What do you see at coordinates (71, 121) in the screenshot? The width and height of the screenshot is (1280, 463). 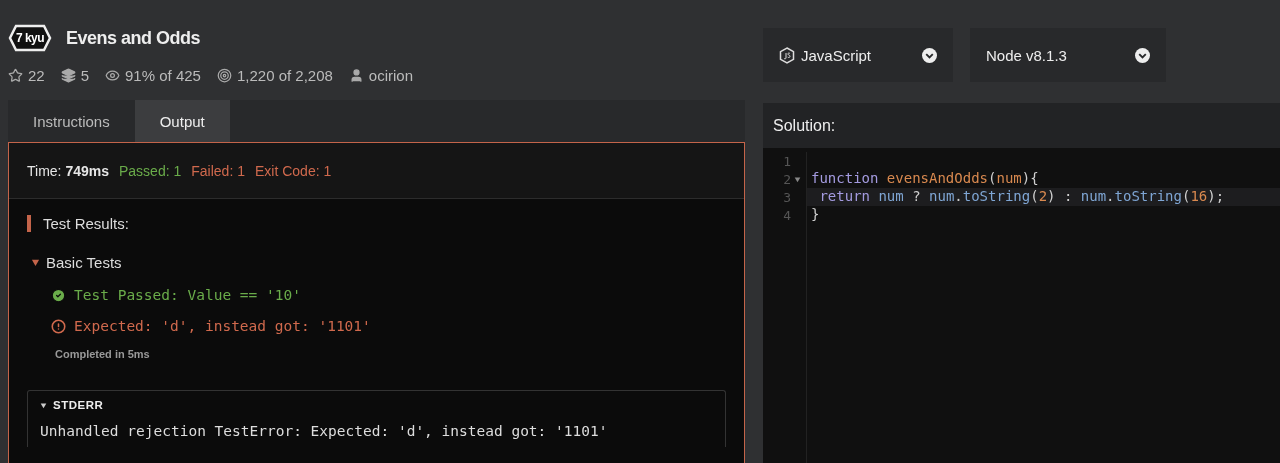 I see `tab: Instructions` at bounding box center [71, 121].